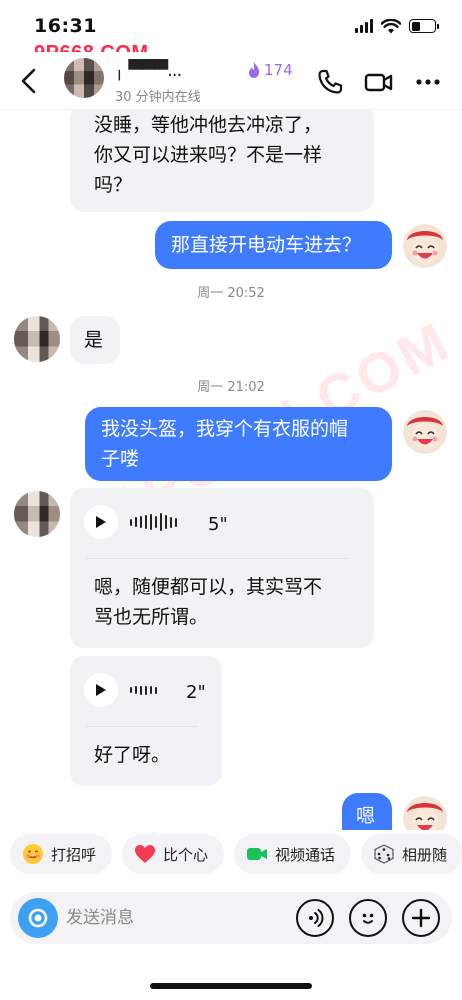 The image size is (462, 1000). Describe the element at coordinates (278, 70) in the screenshot. I see `fire-count: 174` at that location.